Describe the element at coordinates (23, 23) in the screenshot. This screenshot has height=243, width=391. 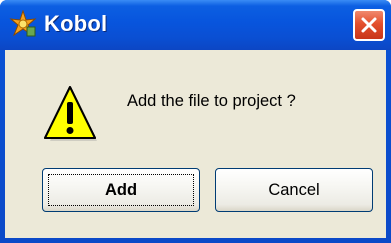
I see `kobol-app-icon` at that location.